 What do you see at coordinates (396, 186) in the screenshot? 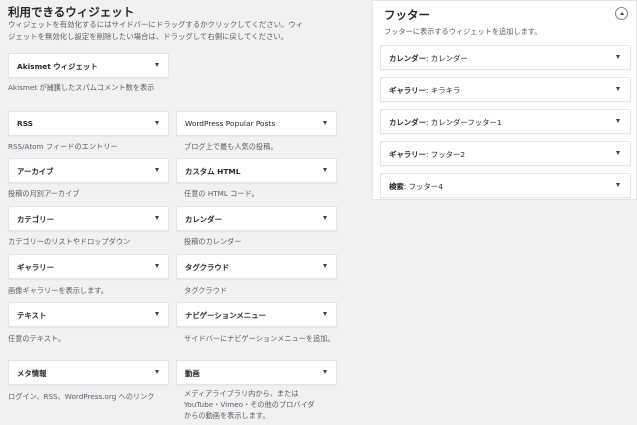
I see `widget-name: 検索` at bounding box center [396, 186].